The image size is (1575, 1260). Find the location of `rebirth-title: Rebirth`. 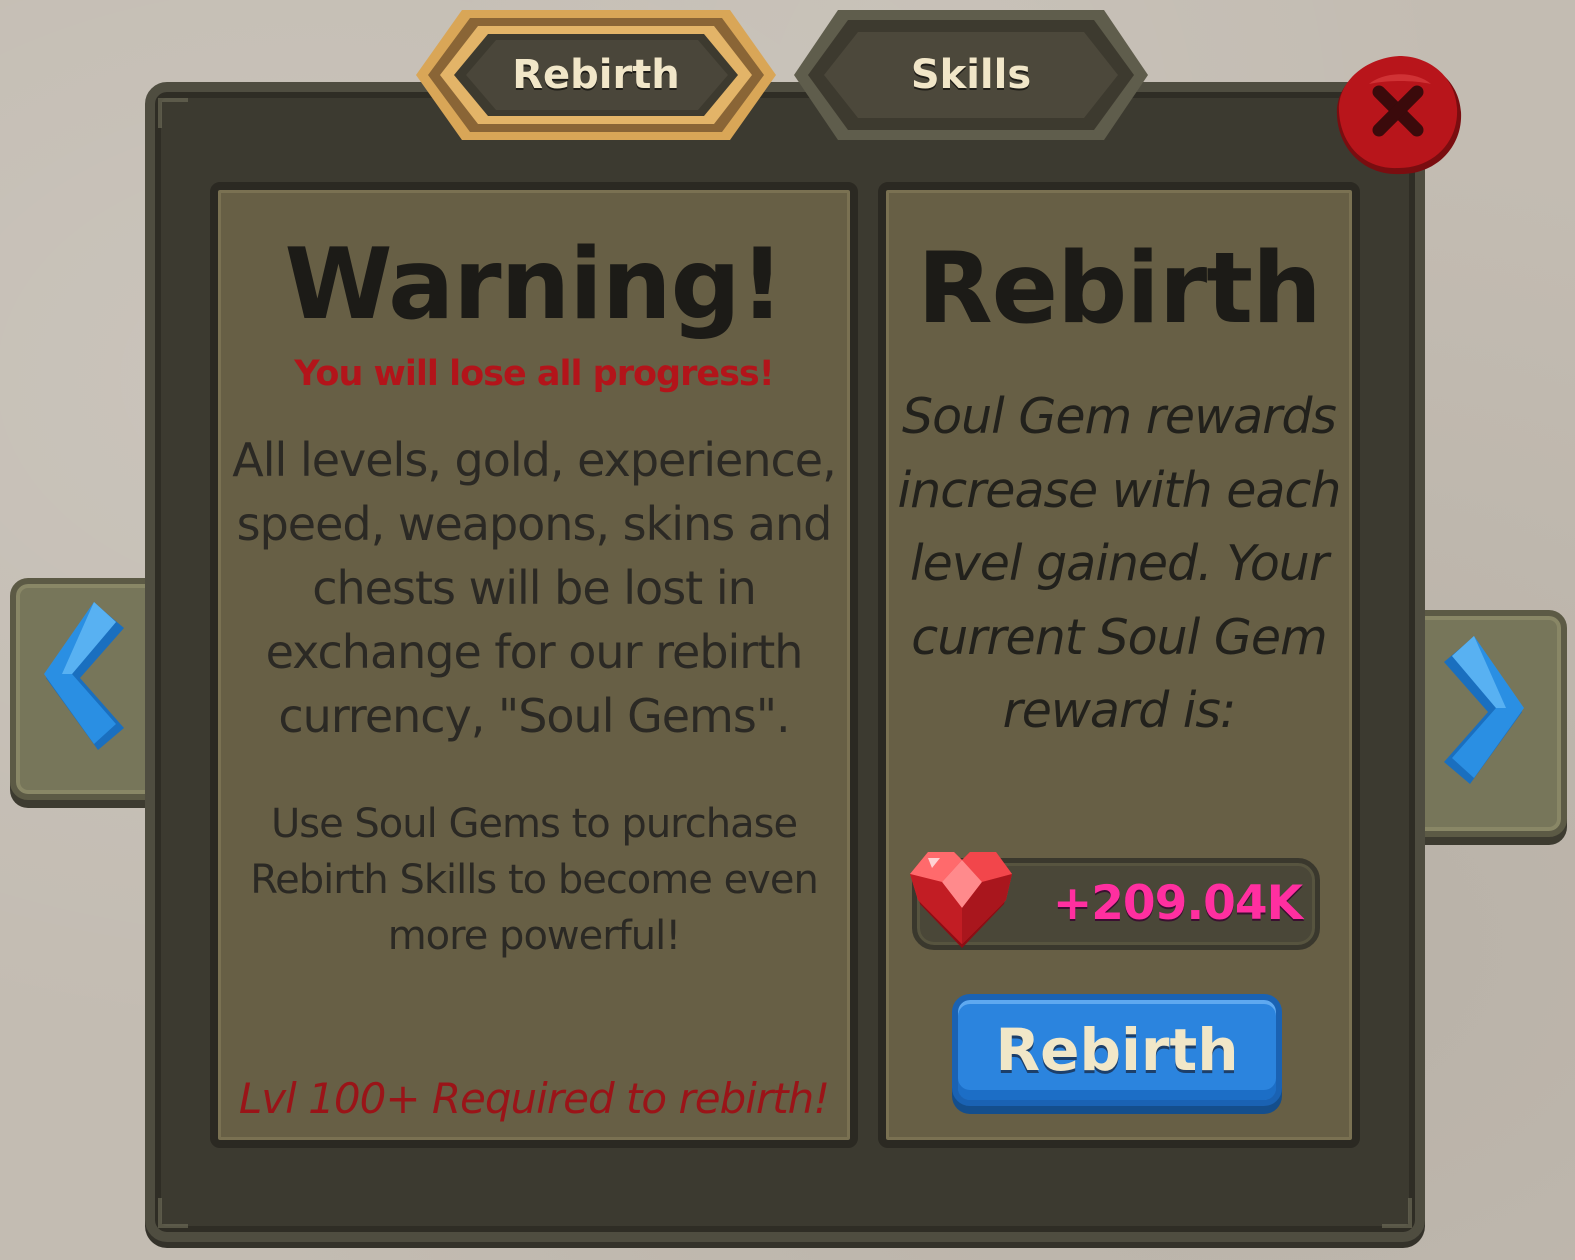

rebirth-title: Rebirth is located at coordinates (1119, 289).